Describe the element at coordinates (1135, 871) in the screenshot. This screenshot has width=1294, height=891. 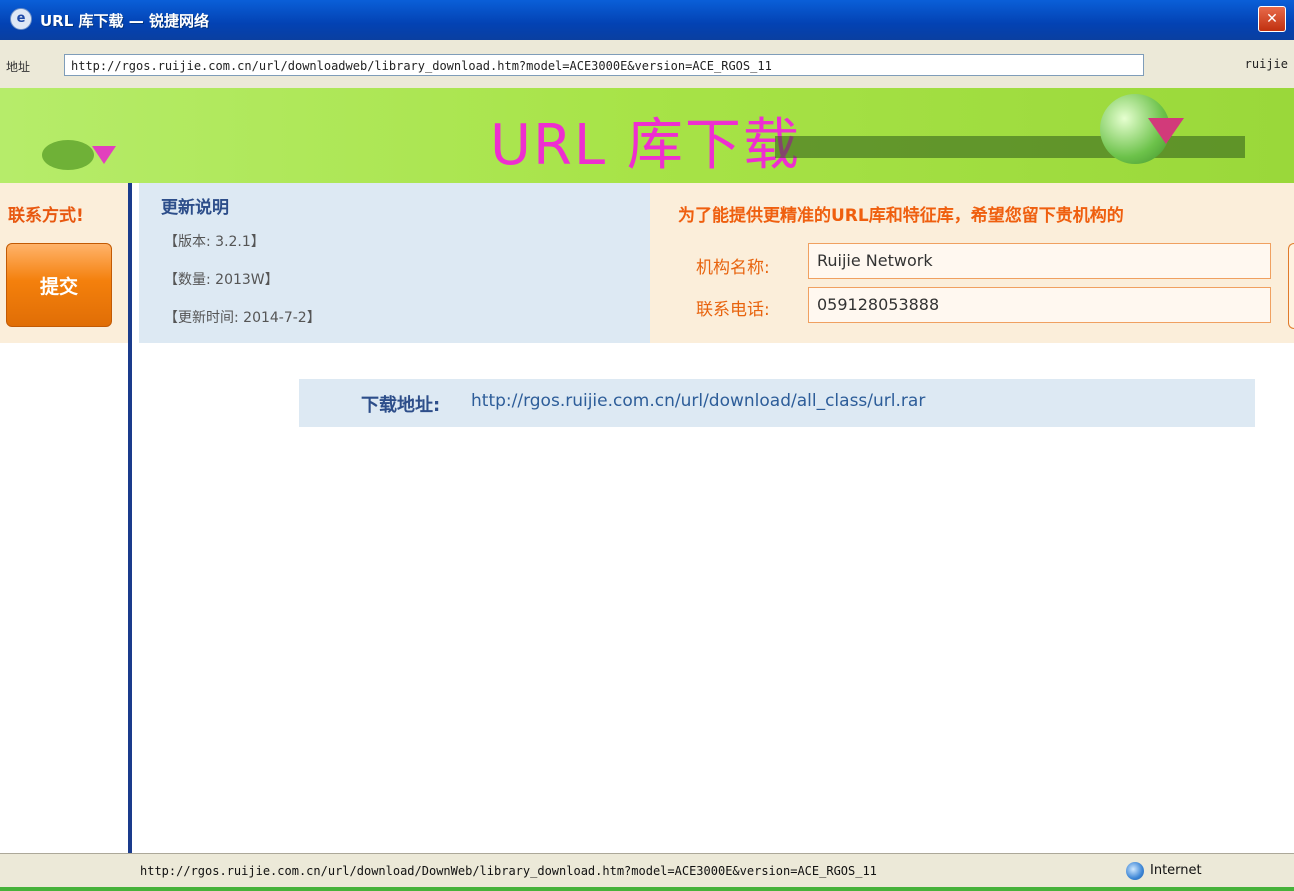
I see `internet-zone-icon` at that location.